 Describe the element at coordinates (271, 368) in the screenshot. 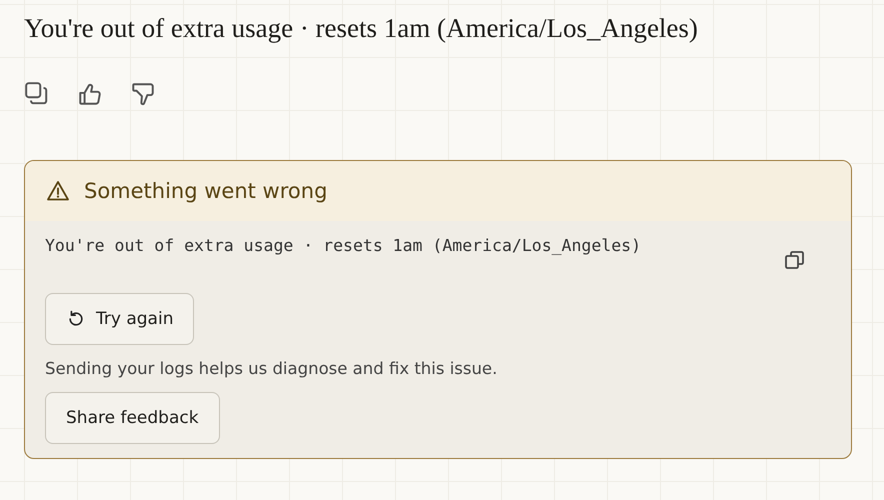

I see `logs-note: Sending your logs helps us diagnose and fix this issue.` at that location.